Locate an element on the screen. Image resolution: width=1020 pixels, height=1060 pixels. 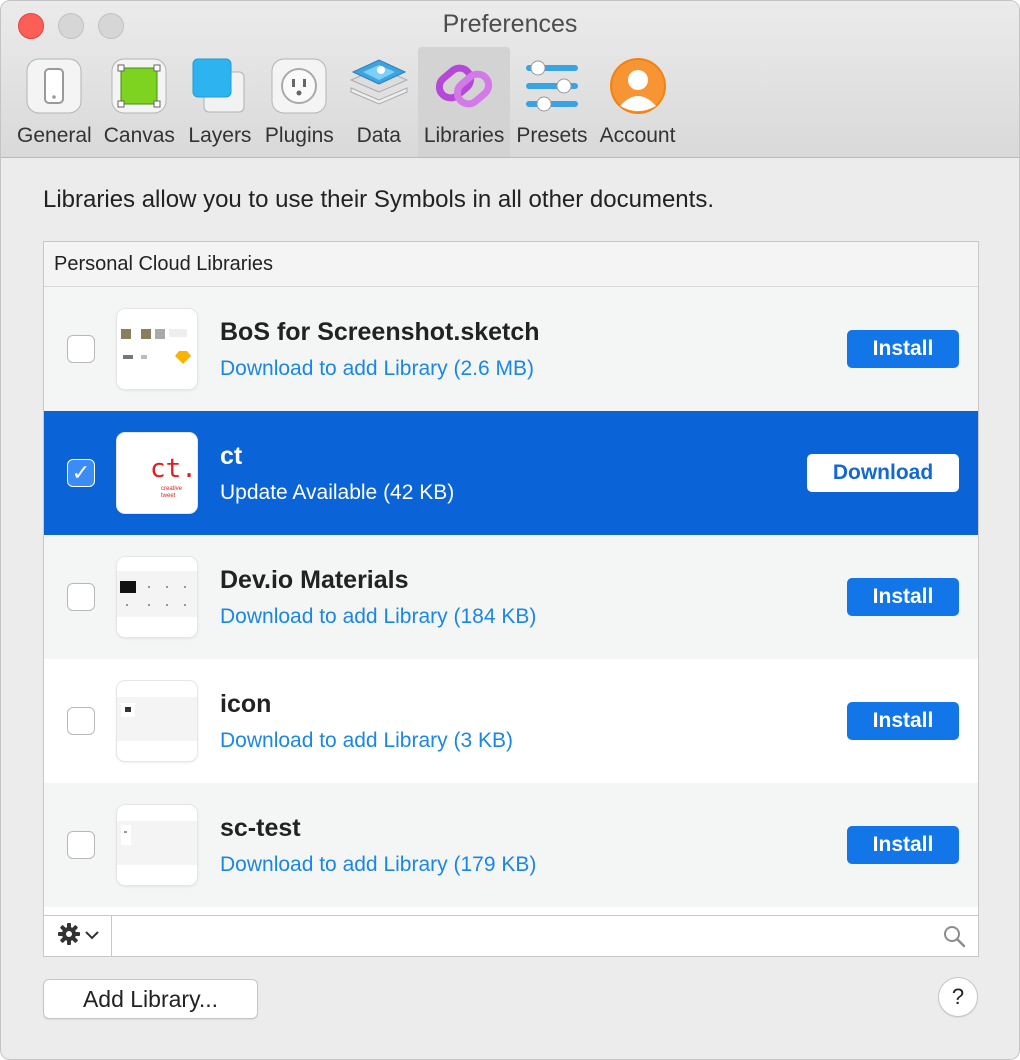
library-checkbox: ✓ is located at coordinates (81, 473).